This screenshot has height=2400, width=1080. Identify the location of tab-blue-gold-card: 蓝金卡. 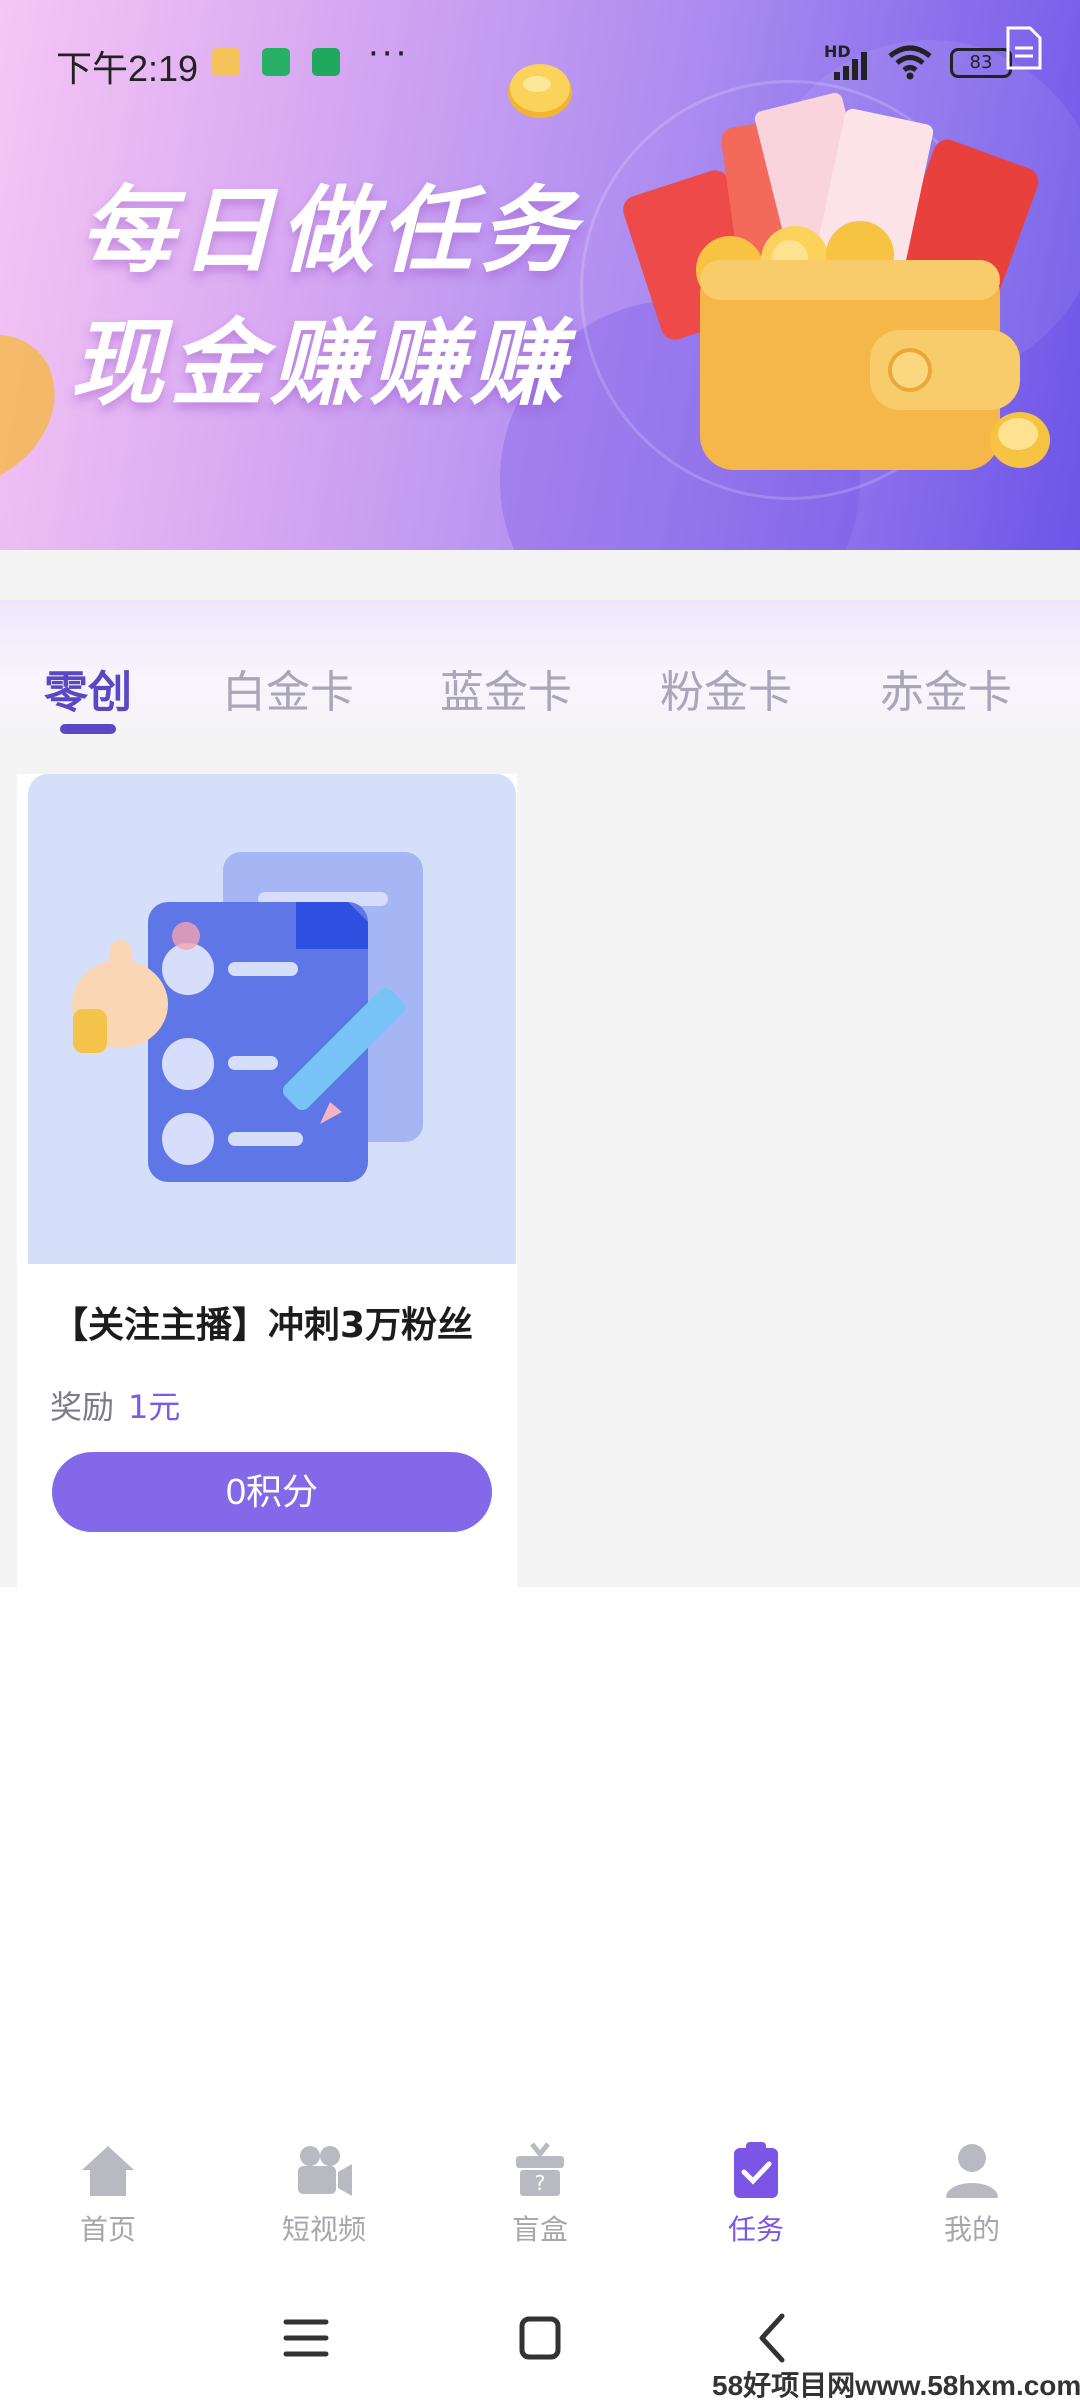
(506, 688).